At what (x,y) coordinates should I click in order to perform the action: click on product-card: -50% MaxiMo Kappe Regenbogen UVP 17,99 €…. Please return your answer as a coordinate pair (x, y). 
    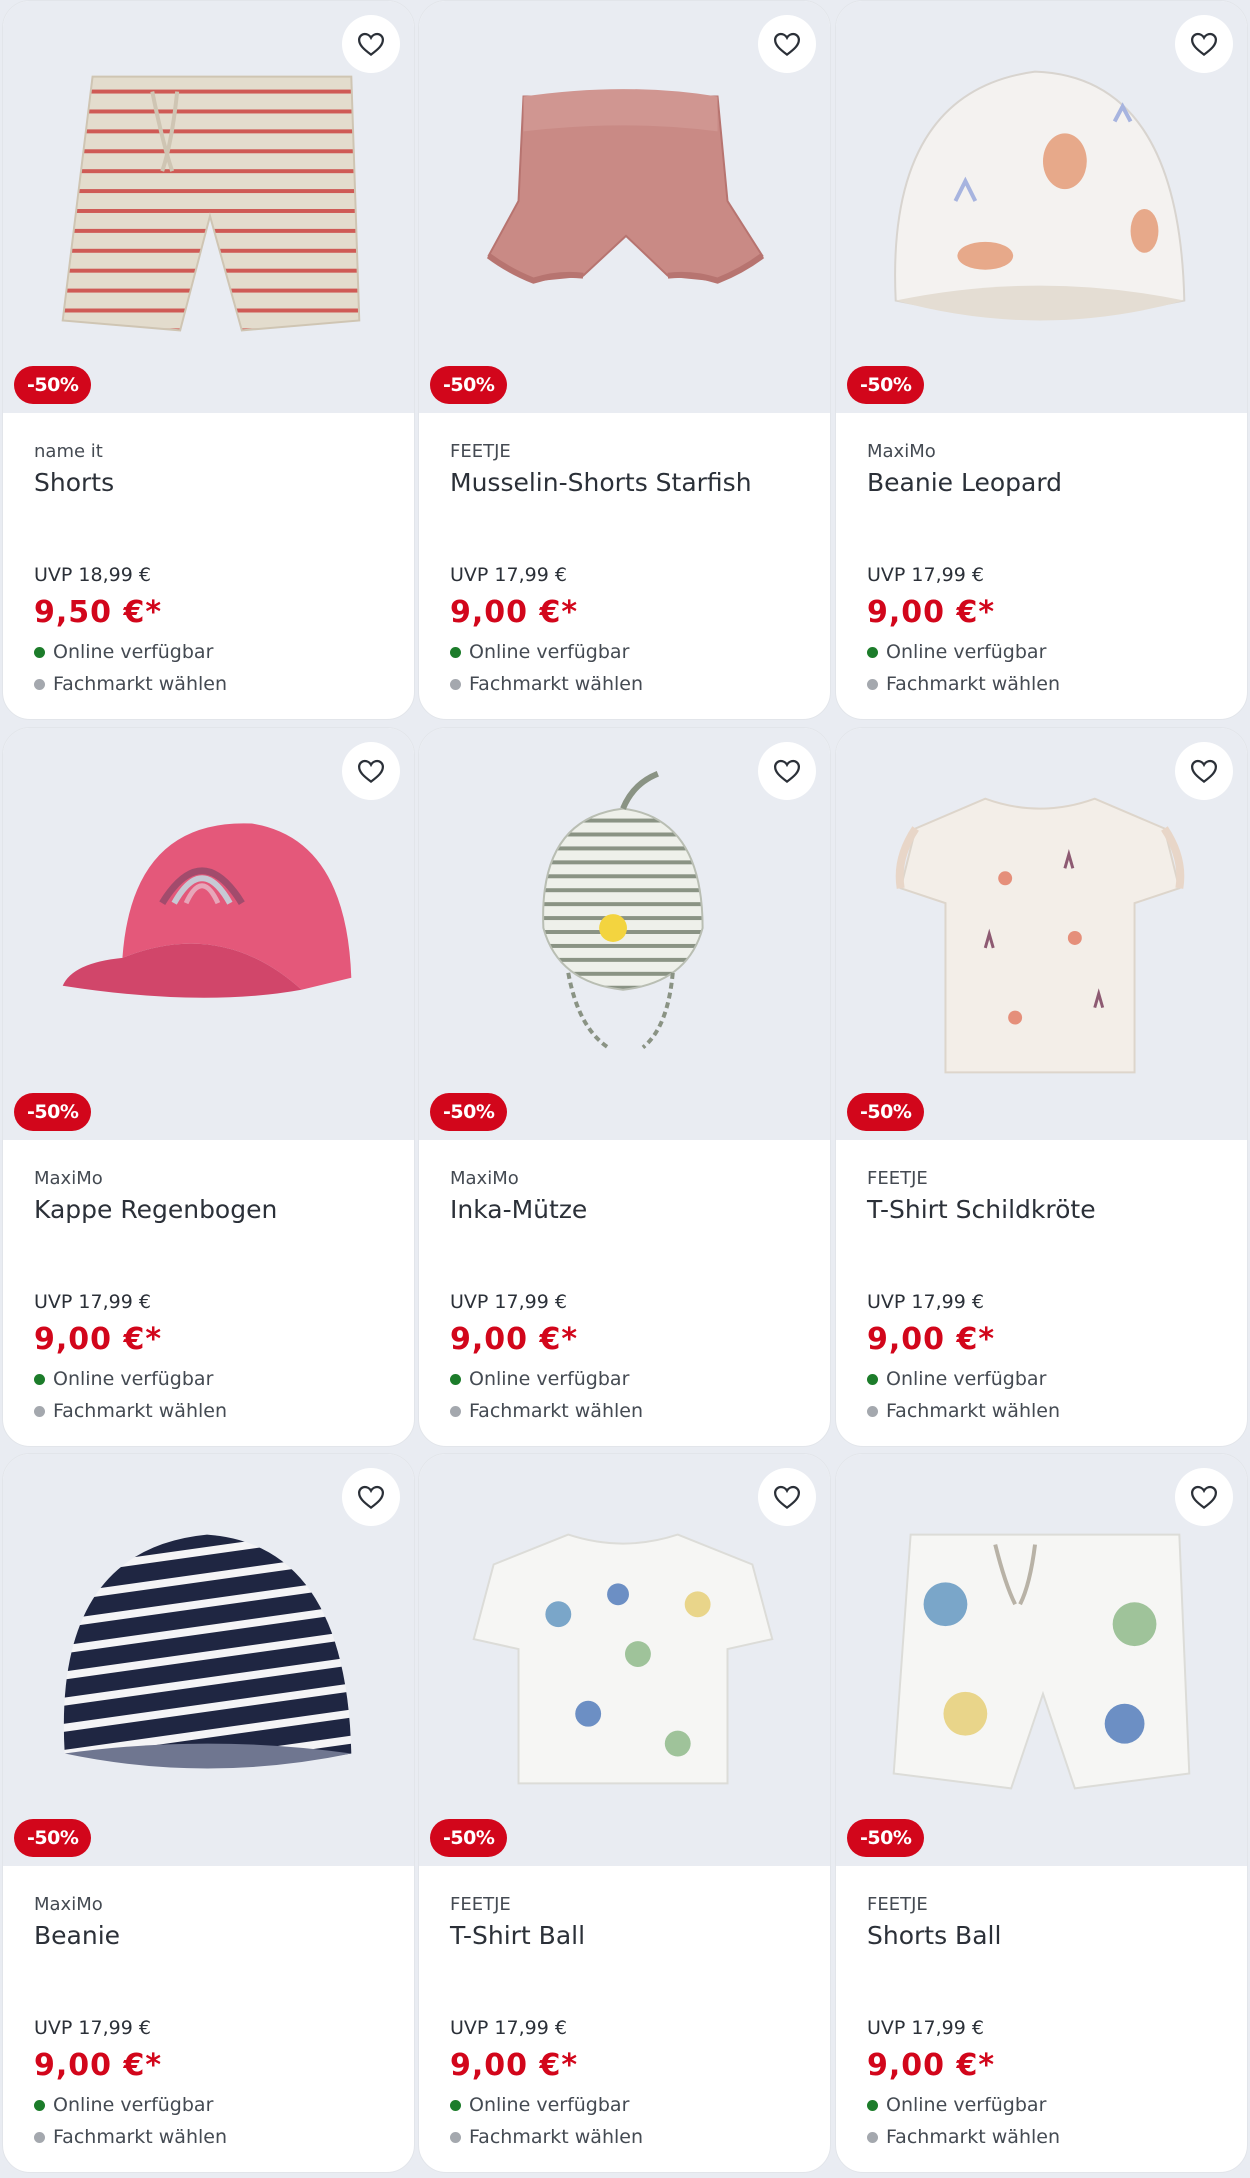
    Looking at the image, I should click on (208, 1087).